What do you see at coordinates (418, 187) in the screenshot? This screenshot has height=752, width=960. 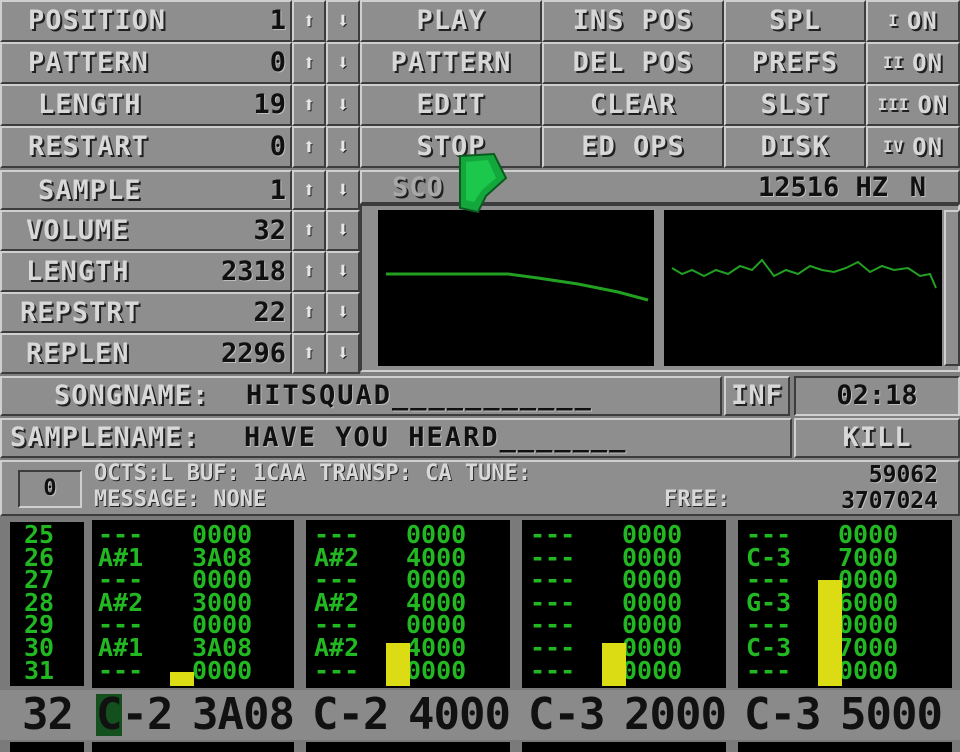 I see `scope-label: SCO` at bounding box center [418, 187].